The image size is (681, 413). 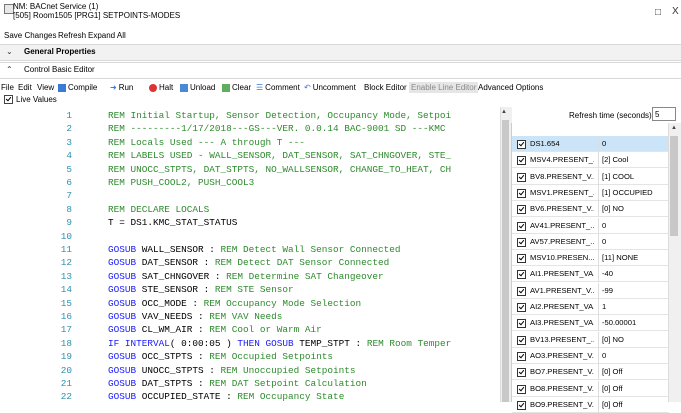 I want to click on variable-row: BO9.PRESENT_V... [0] Off, so click(x=590, y=404).